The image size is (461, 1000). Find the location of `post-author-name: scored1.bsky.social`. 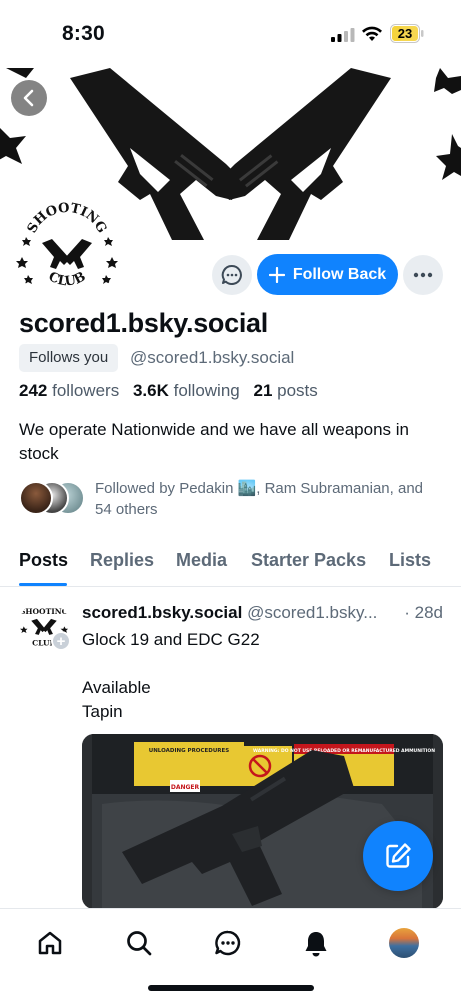

post-author-name: scored1.bsky.social is located at coordinates (162, 612).